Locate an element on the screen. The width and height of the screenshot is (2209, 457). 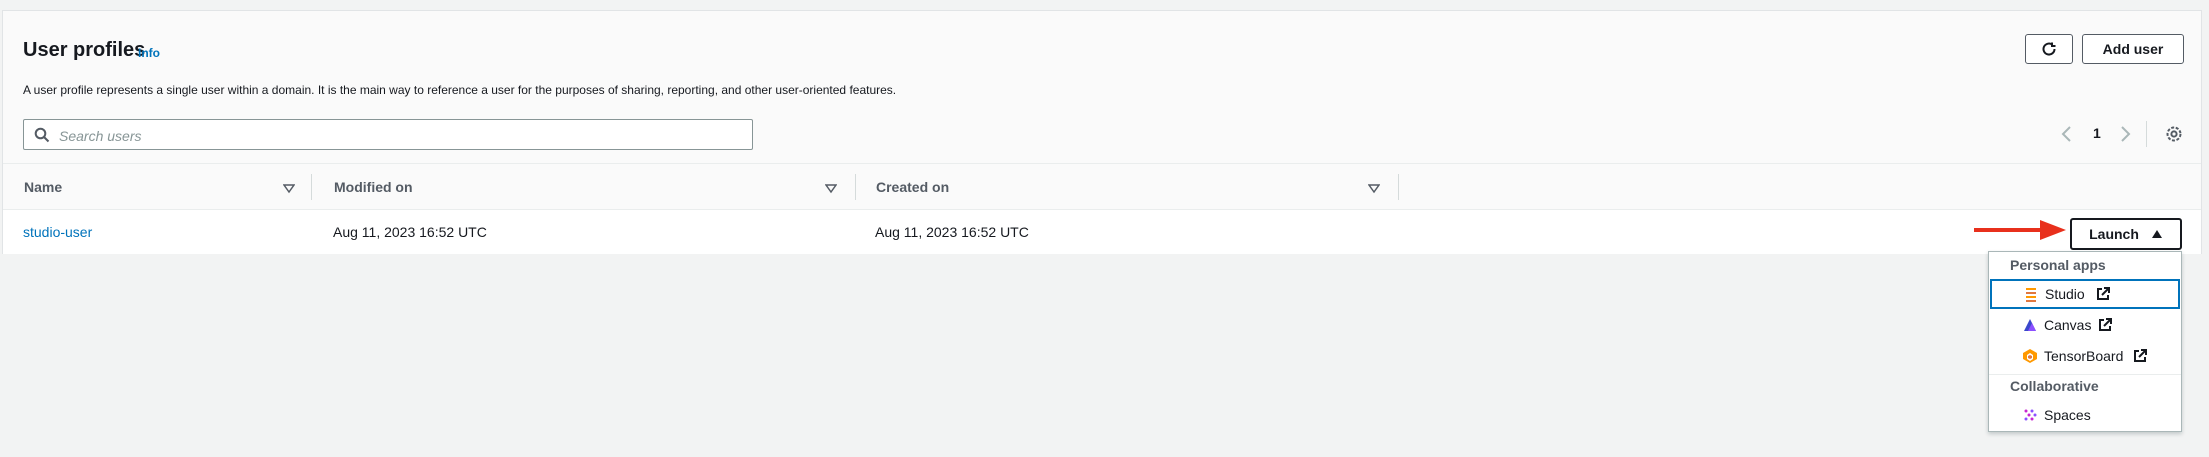
previous-page-icon is located at coordinates (2067, 134).